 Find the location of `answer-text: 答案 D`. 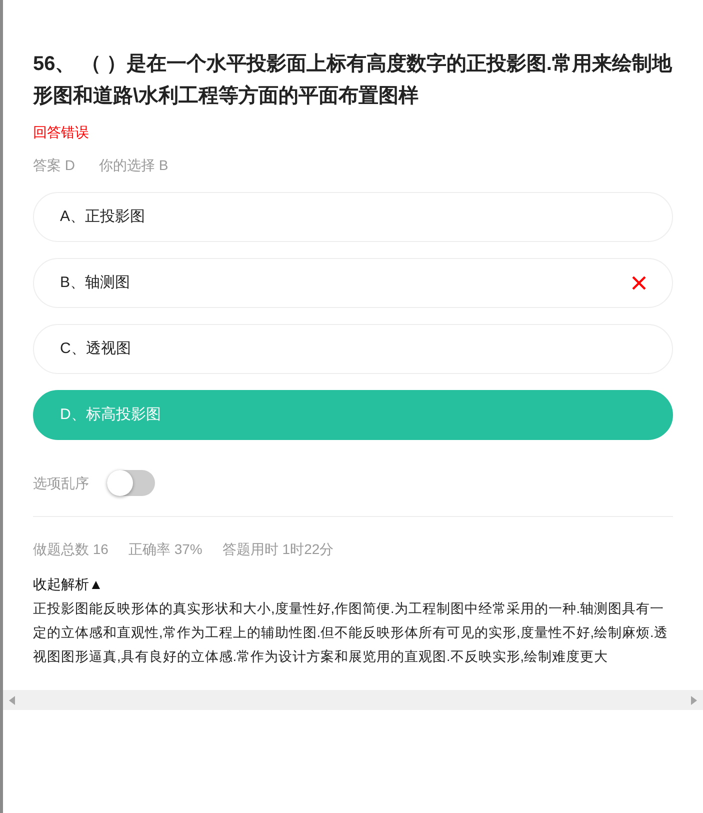

answer-text: 答案 D is located at coordinates (54, 165).